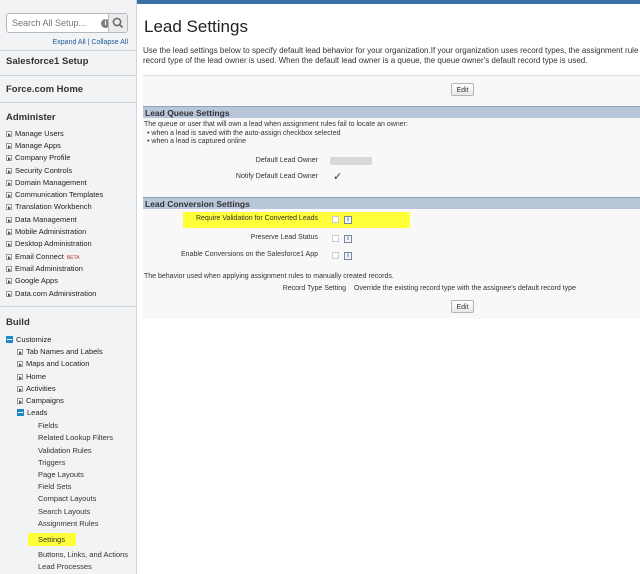  What do you see at coordinates (60, 351) in the screenshot?
I see `sidebar-item-tab-names-and-labels: Tab Names and Labels` at bounding box center [60, 351].